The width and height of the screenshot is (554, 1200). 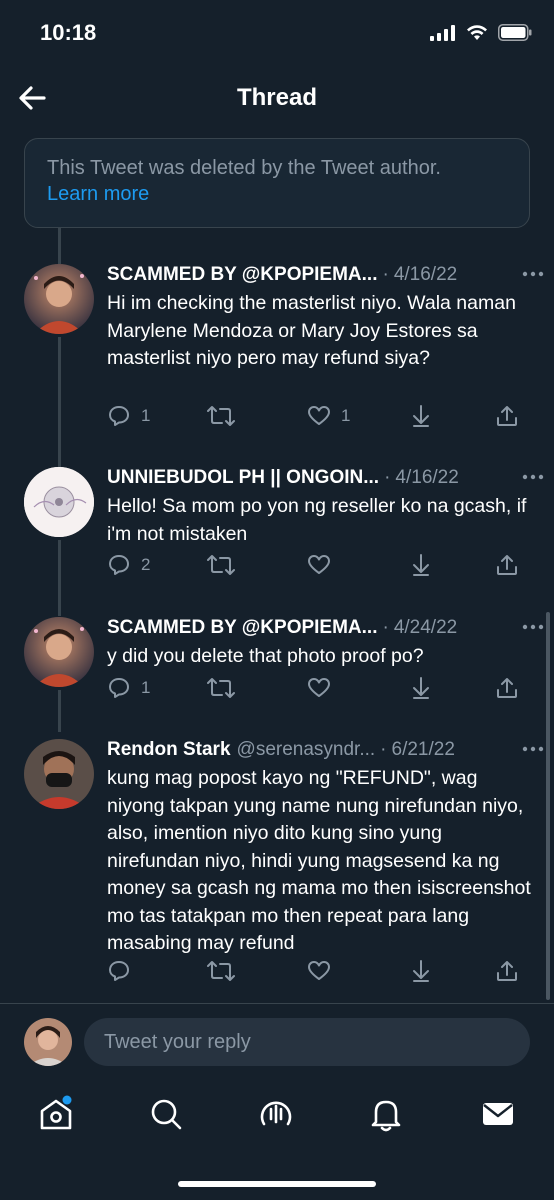 I want to click on scrollbar, so click(x=548, y=806).